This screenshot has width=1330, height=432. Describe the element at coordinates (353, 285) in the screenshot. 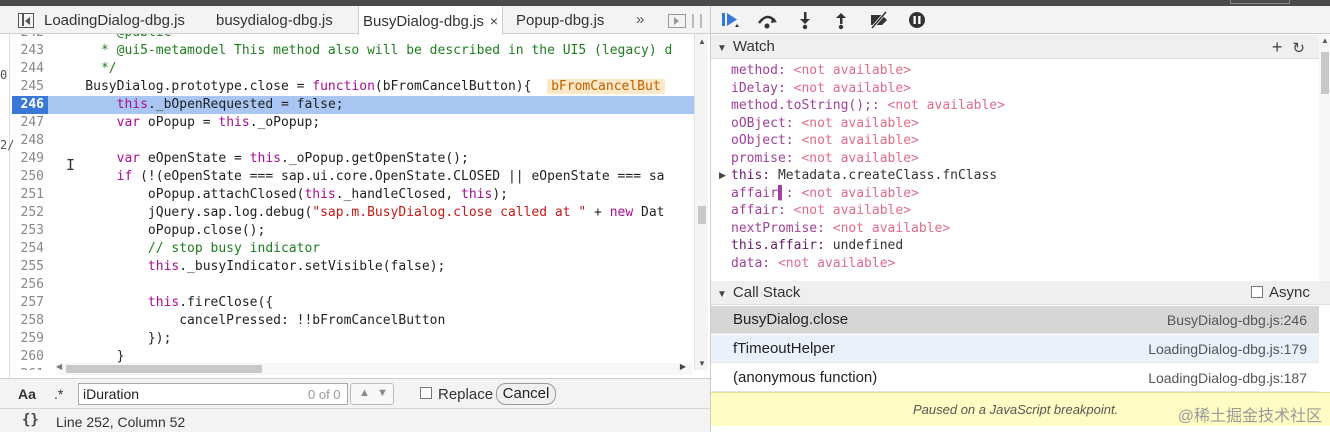

I see `code-line: 256` at that location.